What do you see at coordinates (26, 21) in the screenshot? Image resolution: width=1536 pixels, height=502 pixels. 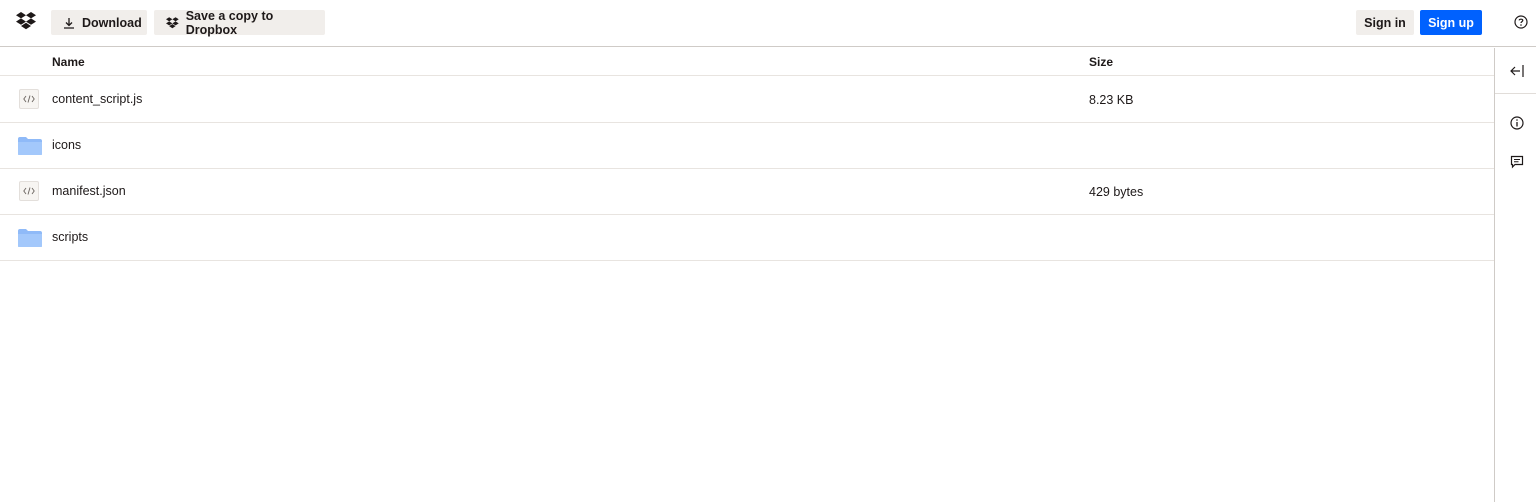 I see `dropbox-logo-icon` at bounding box center [26, 21].